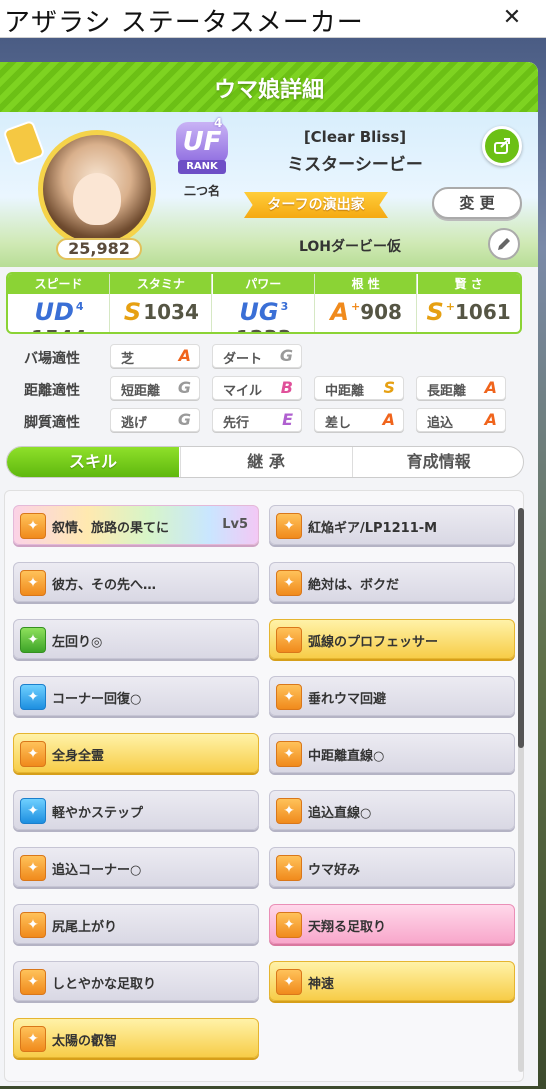  What do you see at coordinates (155, 388) in the screenshot?
I see `aptitude-chip: 短距離 G` at bounding box center [155, 388].